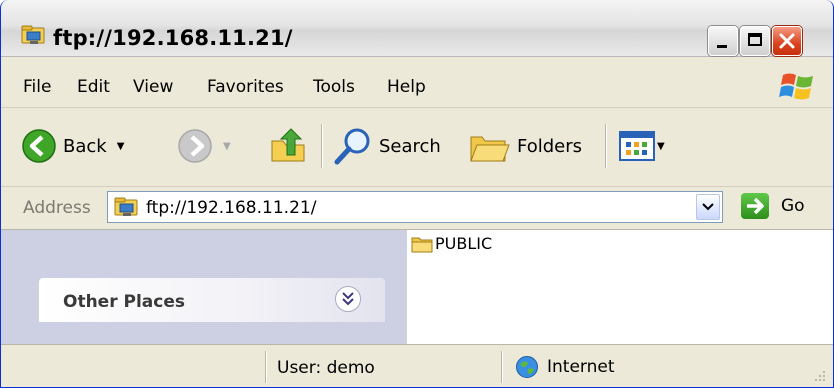 The width and height of the screenshot is (834, 389). What do you see at coordinates (798, 86) in the screenshot?
I see `windows-logo-icon` at bounding box center [798, 86].